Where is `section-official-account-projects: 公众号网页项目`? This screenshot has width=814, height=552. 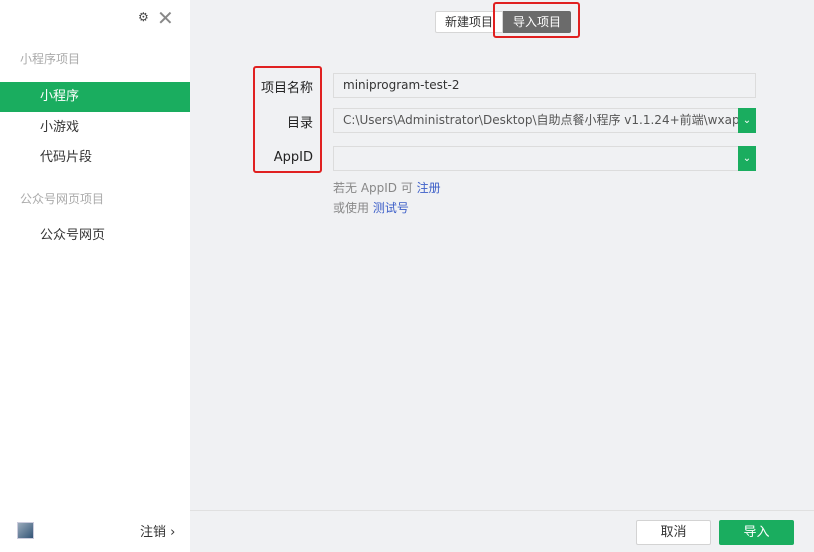 section-official-account-projects: 公众号网页项目 is located at coordinates (62, 199).